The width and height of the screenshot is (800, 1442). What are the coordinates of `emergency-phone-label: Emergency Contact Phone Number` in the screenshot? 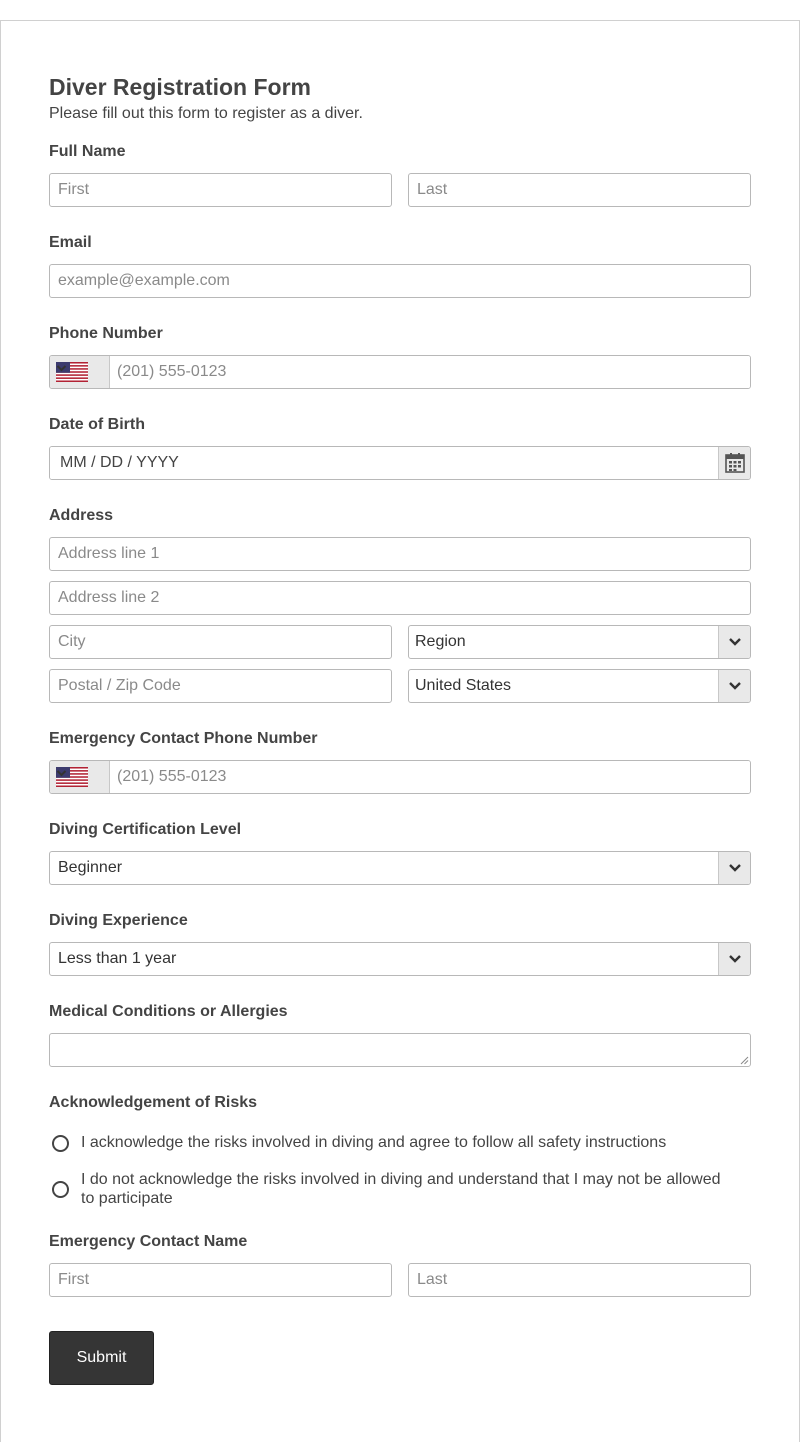 It's located at (183, 738).